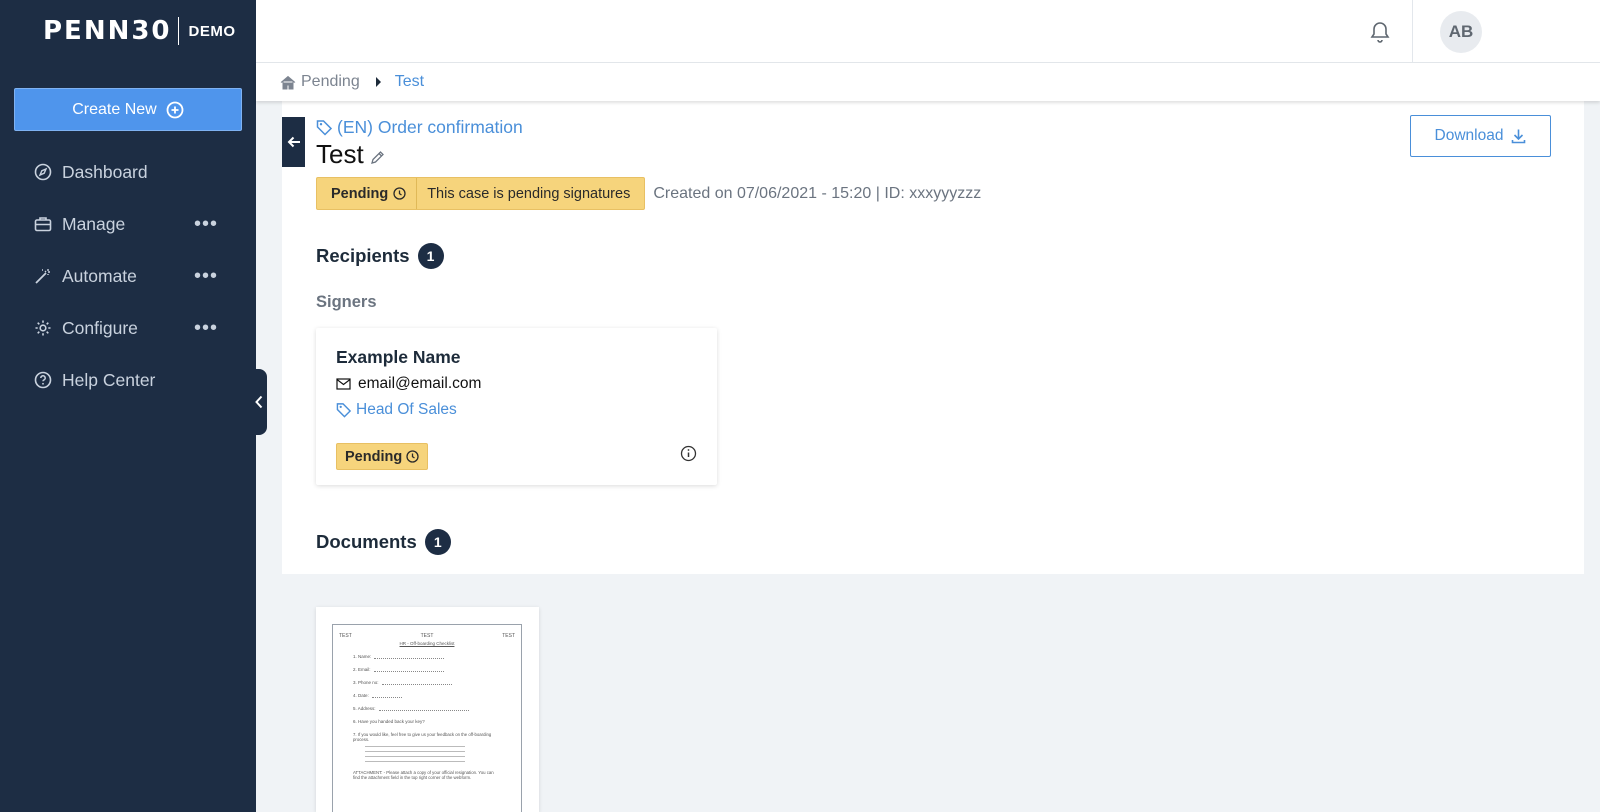 This screenshot has width=1600, height=812. What do you see at coordinates (363, 255) in the screenshot?
I see `recipients-title: Recipients` at bounding box center [363, 255].